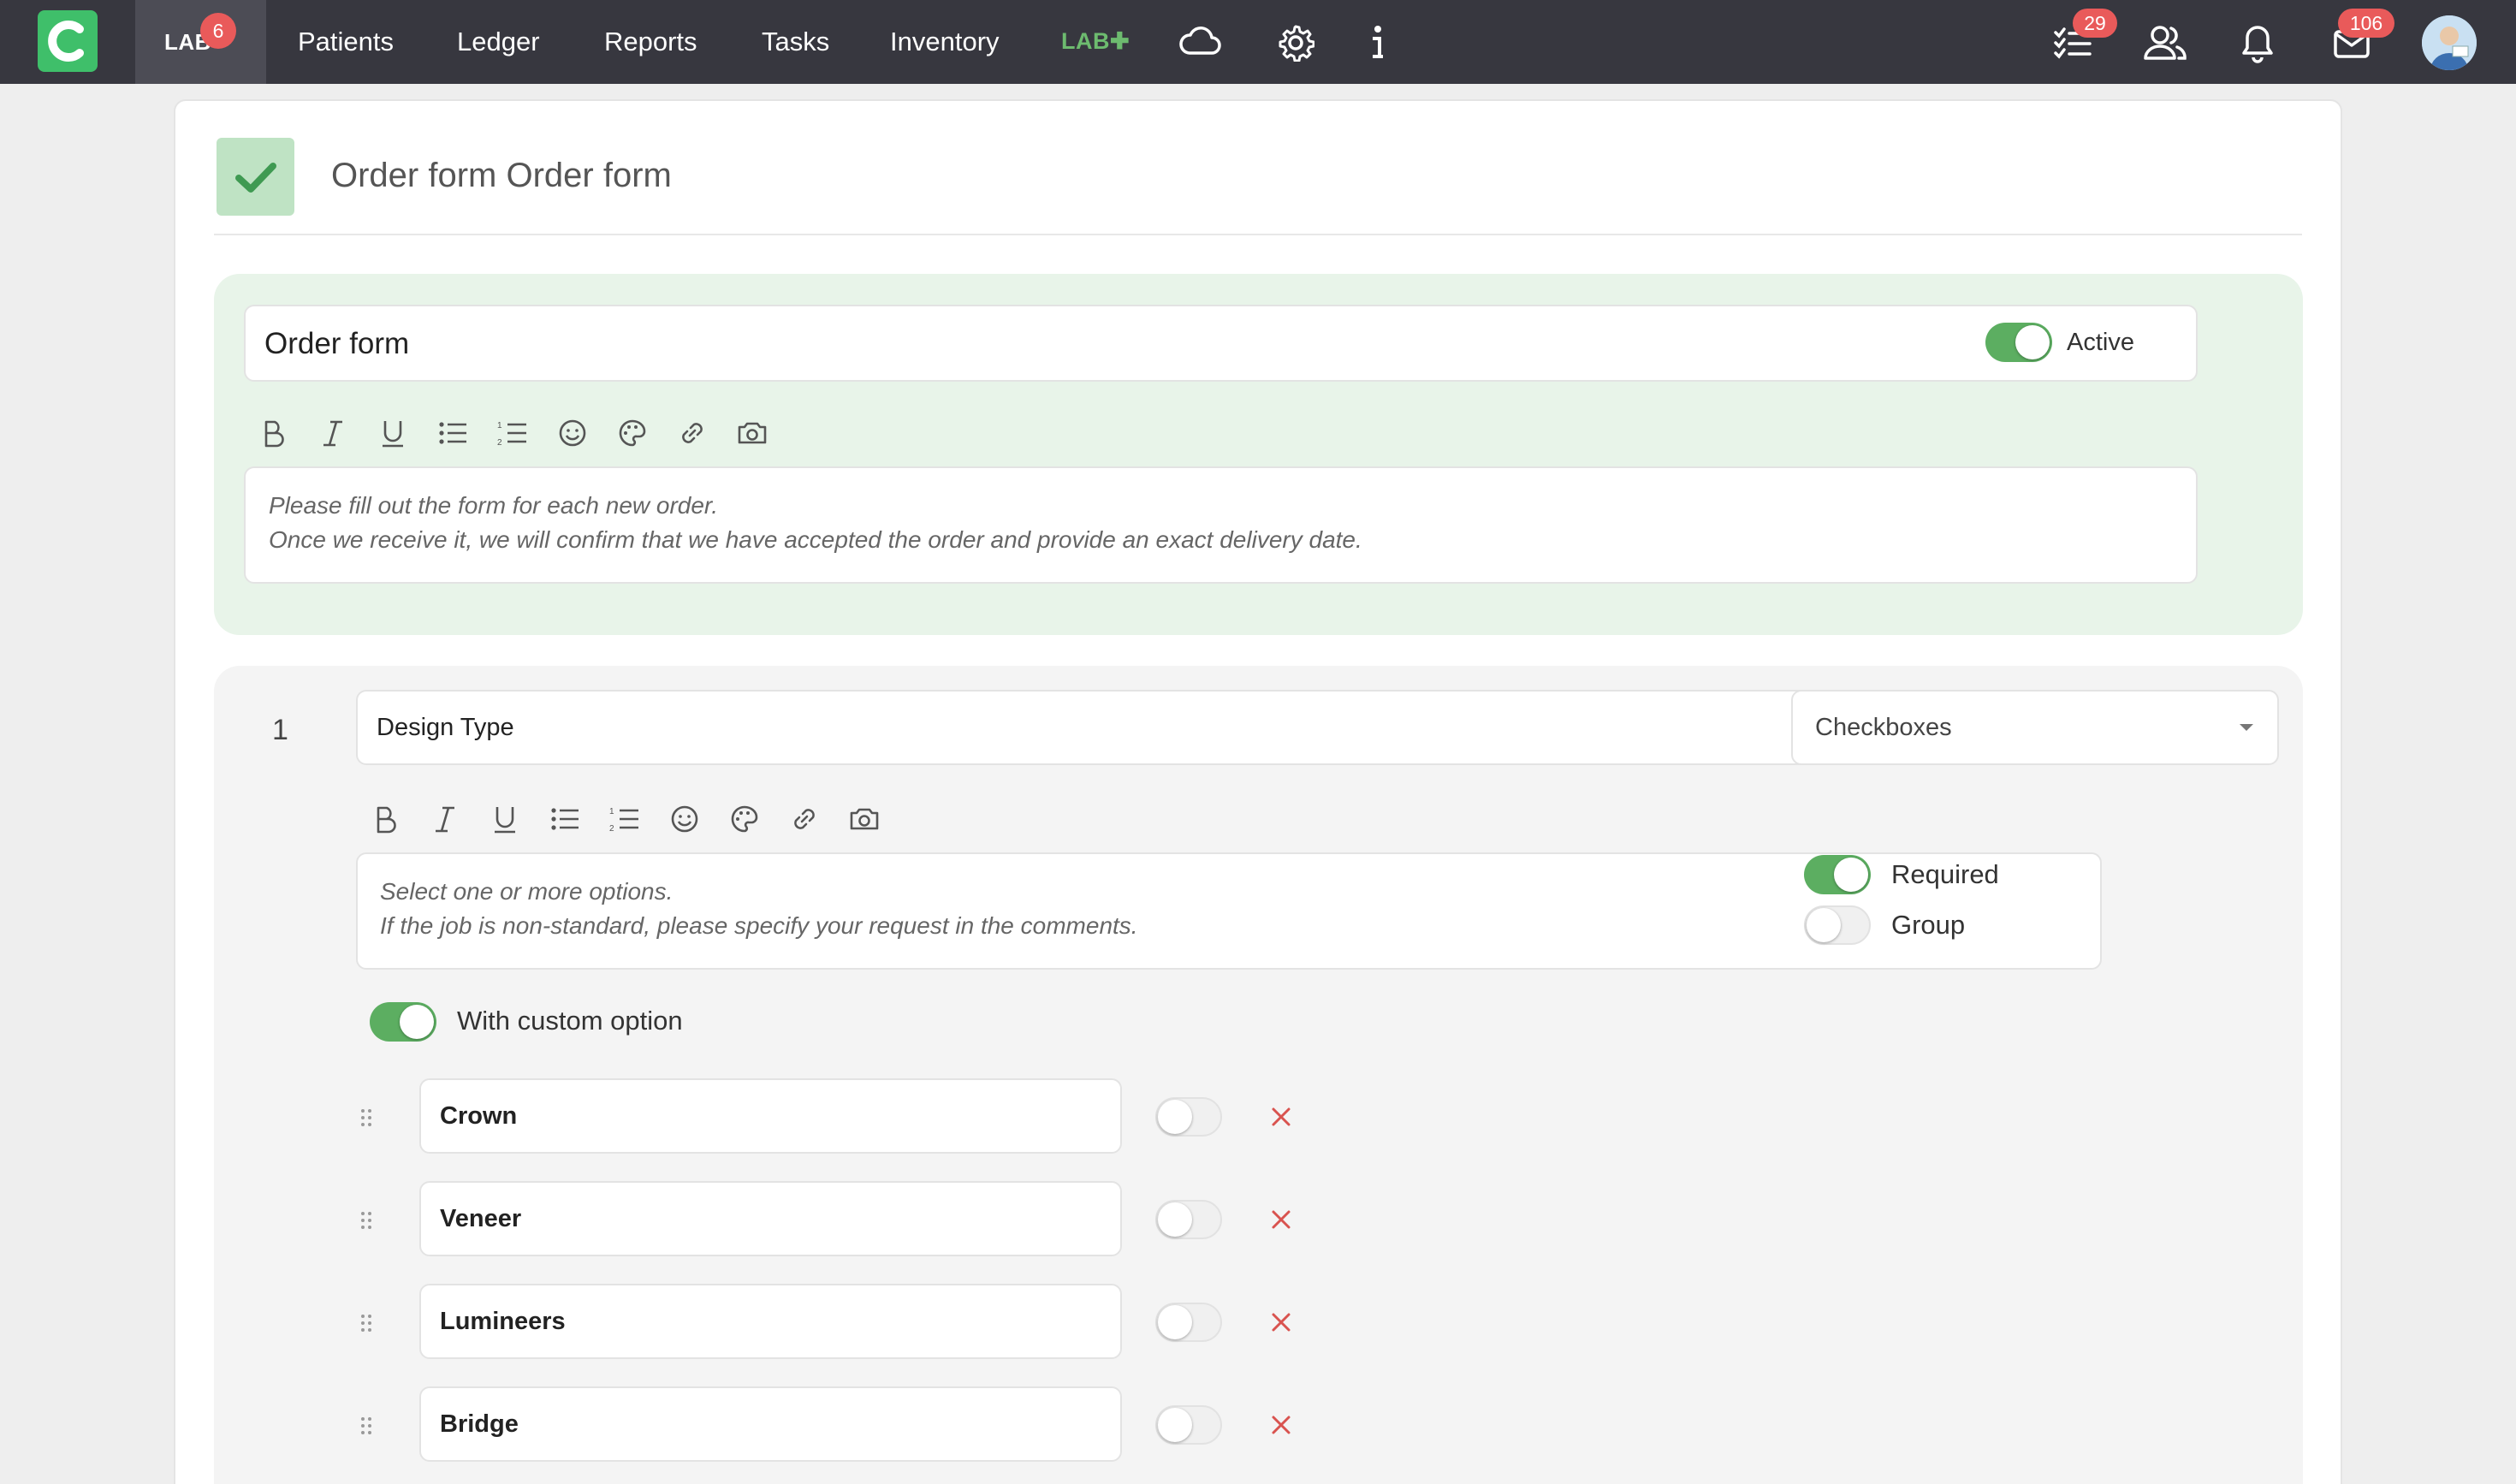 This screenshot has height=1484, width=2516. Describe the element at coordinates (527, 892) in the screenshot. I see `question-description-line-1: Select one or more options.` at that location.